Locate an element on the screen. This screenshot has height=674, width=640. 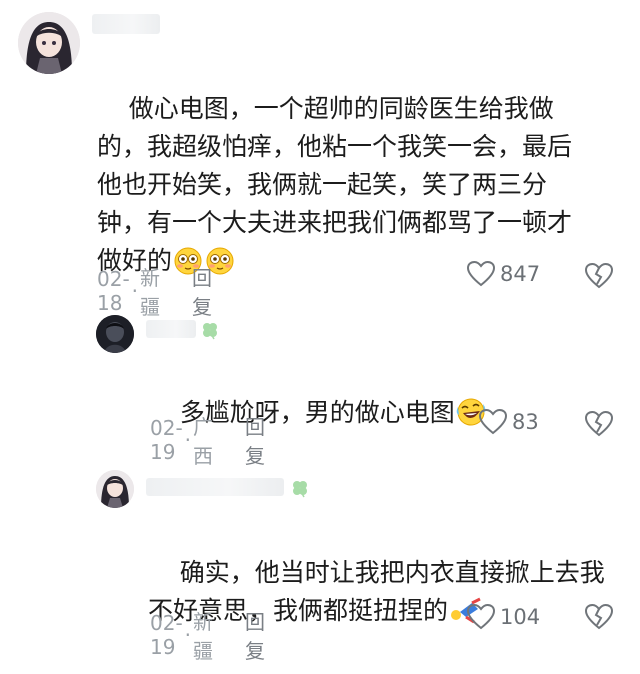
comment-meta: 02-19 · 广西 回复 is located at coordinates (207, 440).